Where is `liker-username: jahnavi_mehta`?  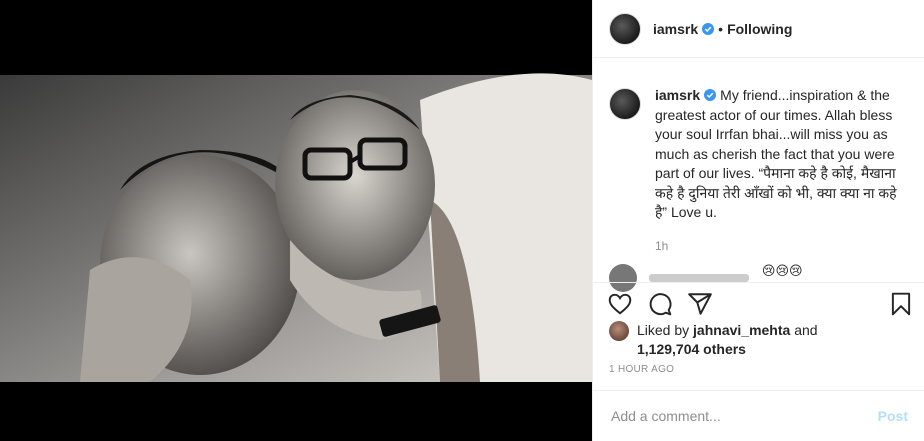
liker-username: jahnavi_mehta is located at coordinates (741, 330).